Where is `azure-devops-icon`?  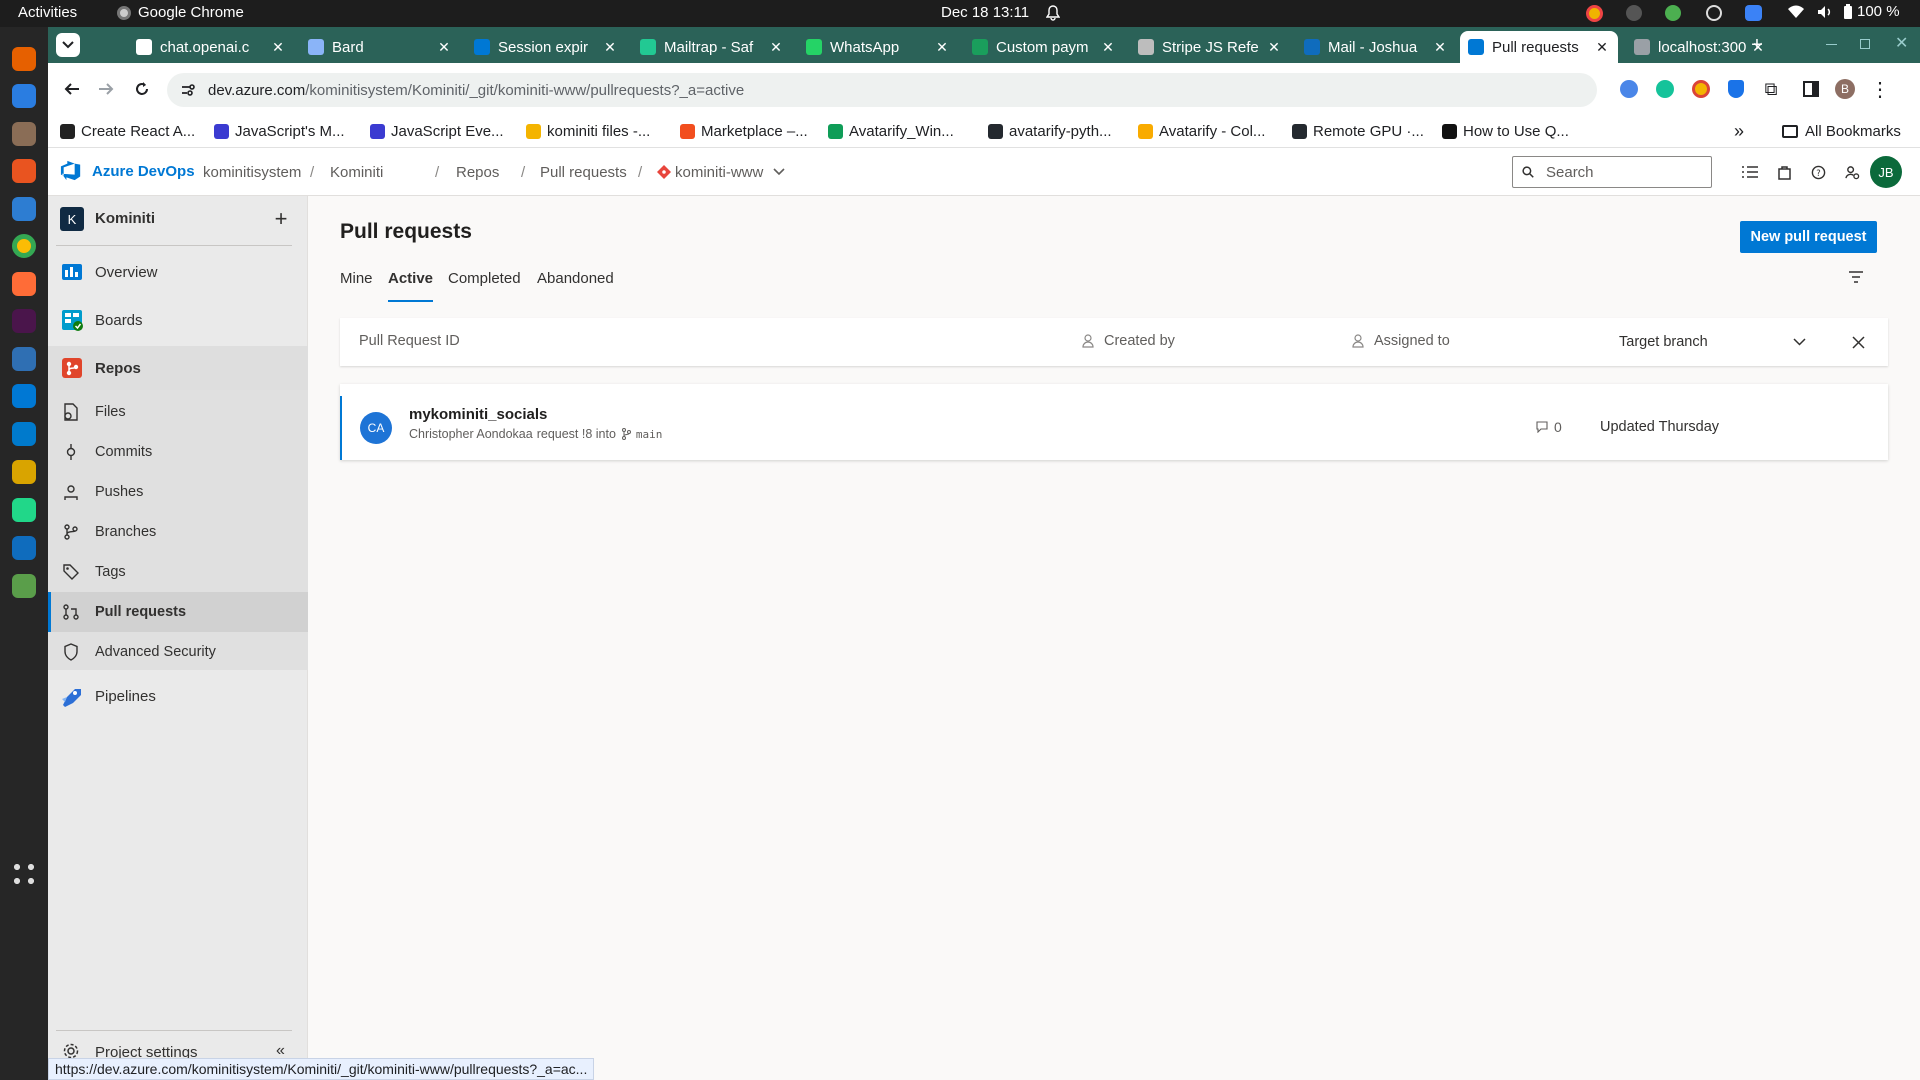 azure-devops-icon is located at coordinates (24, 396).